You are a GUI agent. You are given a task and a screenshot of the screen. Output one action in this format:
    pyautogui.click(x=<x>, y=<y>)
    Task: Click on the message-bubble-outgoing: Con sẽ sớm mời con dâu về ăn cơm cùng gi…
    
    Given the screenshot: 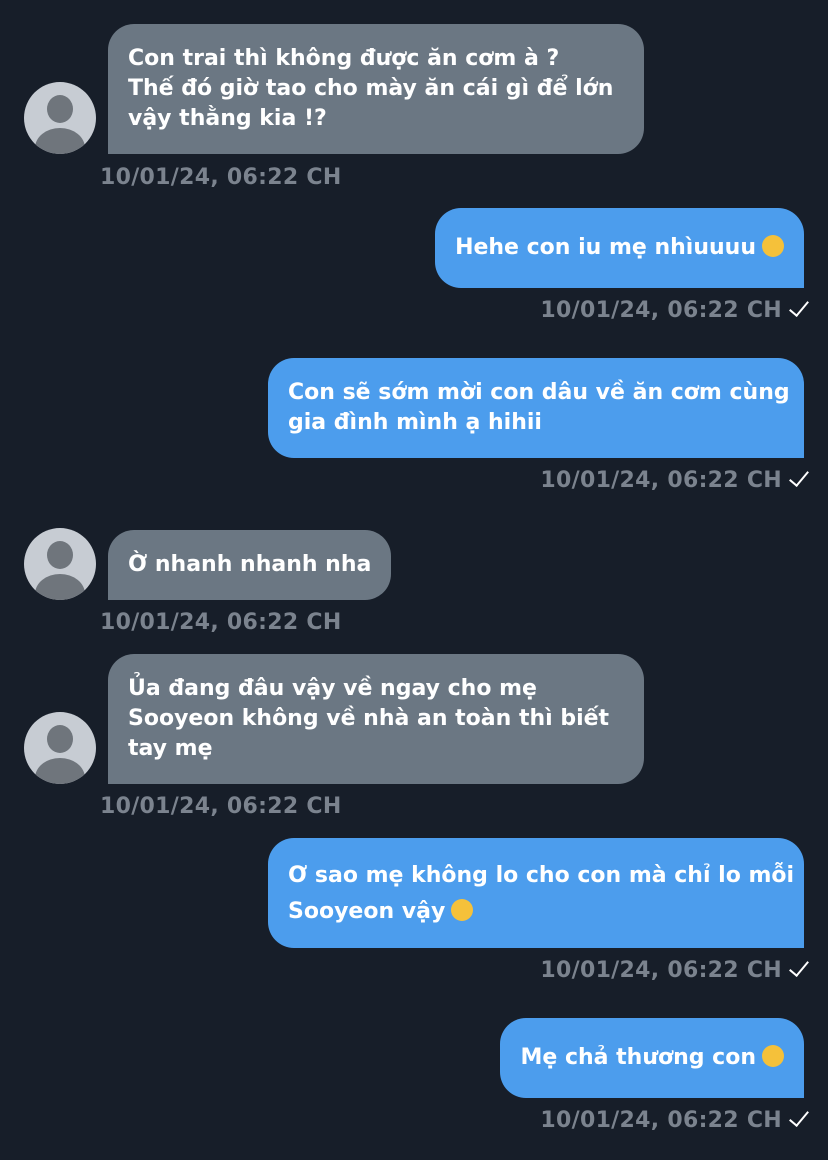 What is the action you would take?
    pyautogui.click(x=536, y=408)
    